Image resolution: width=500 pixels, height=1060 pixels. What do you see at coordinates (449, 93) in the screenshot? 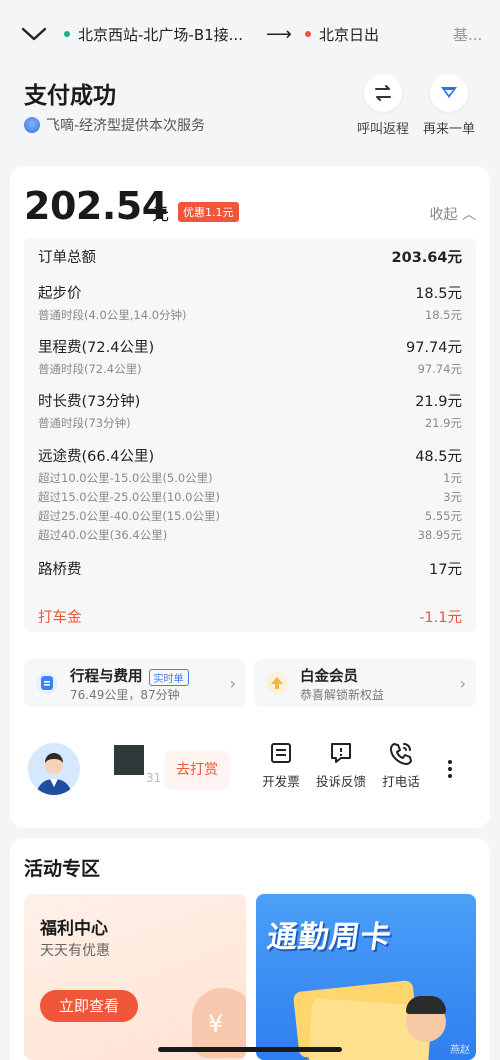
I see `reorder-icon` at bounding box center [449, 93].